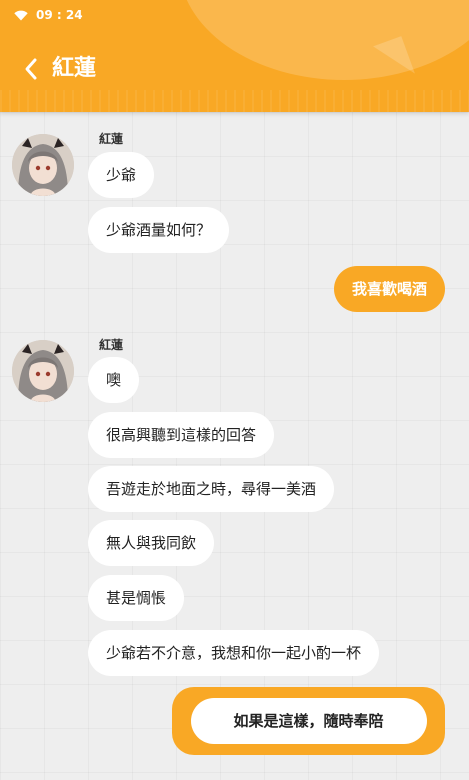 The width and height of the screenshot is (469, 780). I want to click on reply-option-label: 如果是這樣，隨時奉陪, so click(308, 721).